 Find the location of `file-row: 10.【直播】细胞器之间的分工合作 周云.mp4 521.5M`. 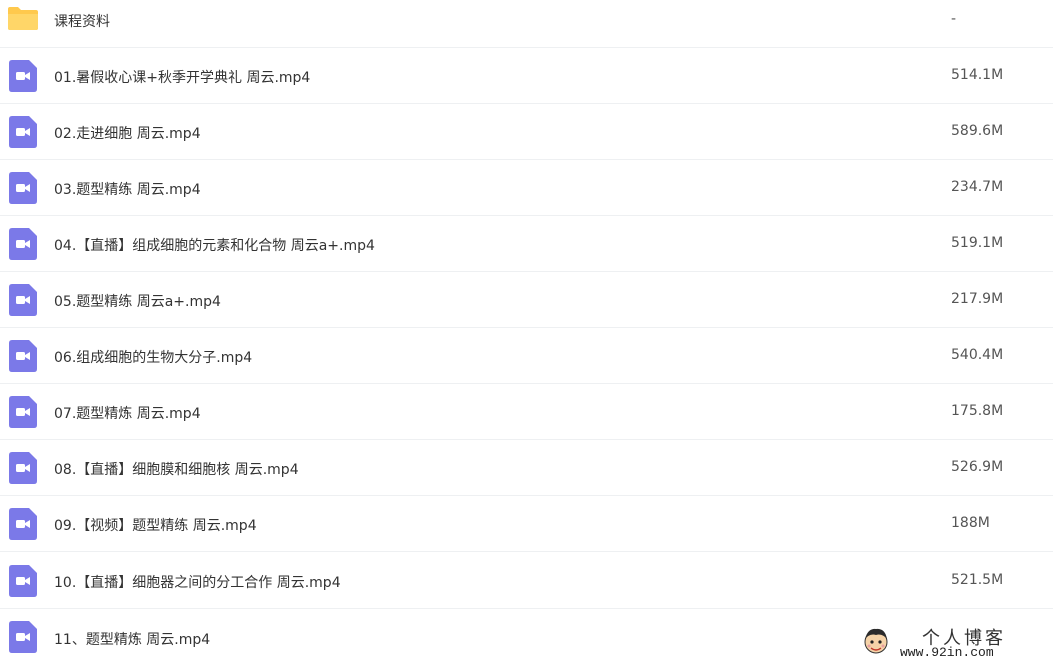

file-row: 10.【直播】细胞器之间的分工合作 周云.mp4 521.5M is located at coordinates (526, 581).